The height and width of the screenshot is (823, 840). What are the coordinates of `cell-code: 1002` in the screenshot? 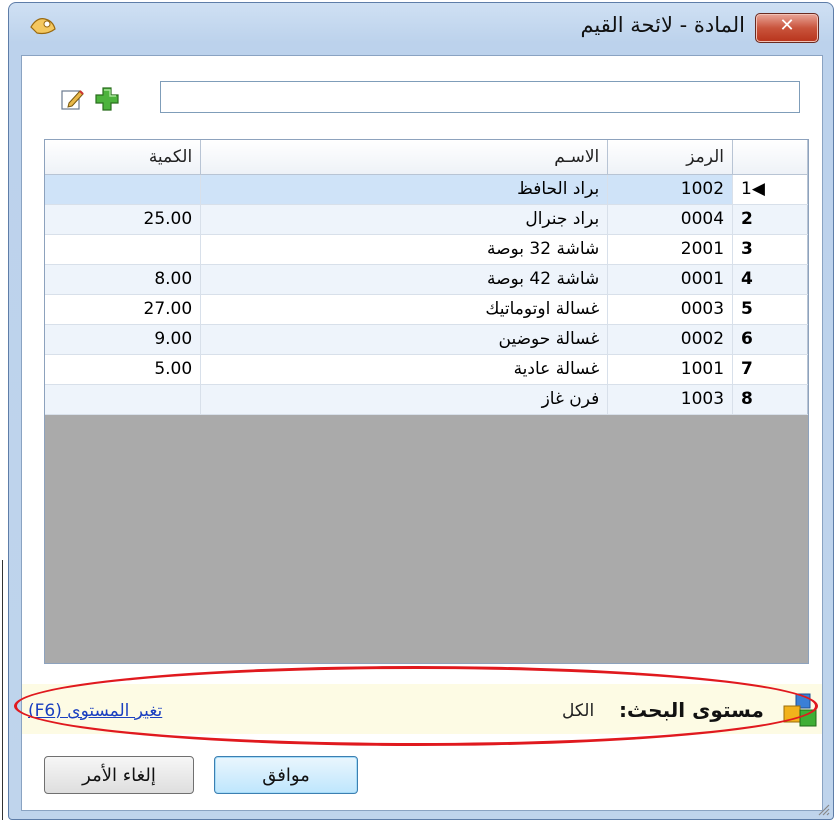 It's located at (670, 189).